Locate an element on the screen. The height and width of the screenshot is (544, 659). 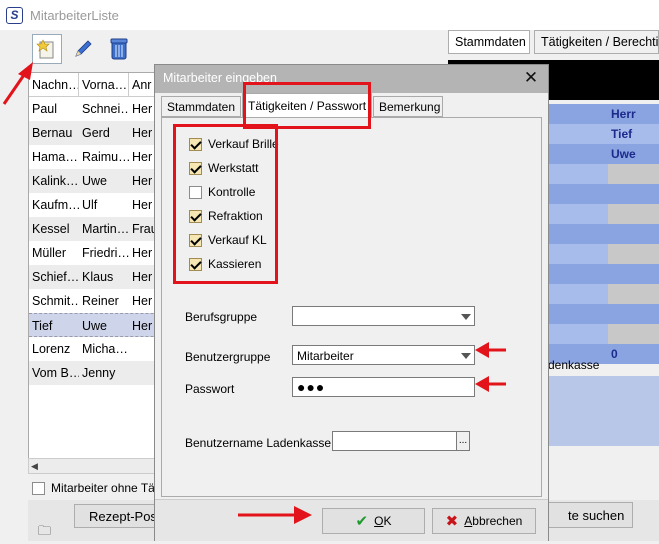
benutzergruppe-label: Benutzergruppe is located at coordinates (228, 357).